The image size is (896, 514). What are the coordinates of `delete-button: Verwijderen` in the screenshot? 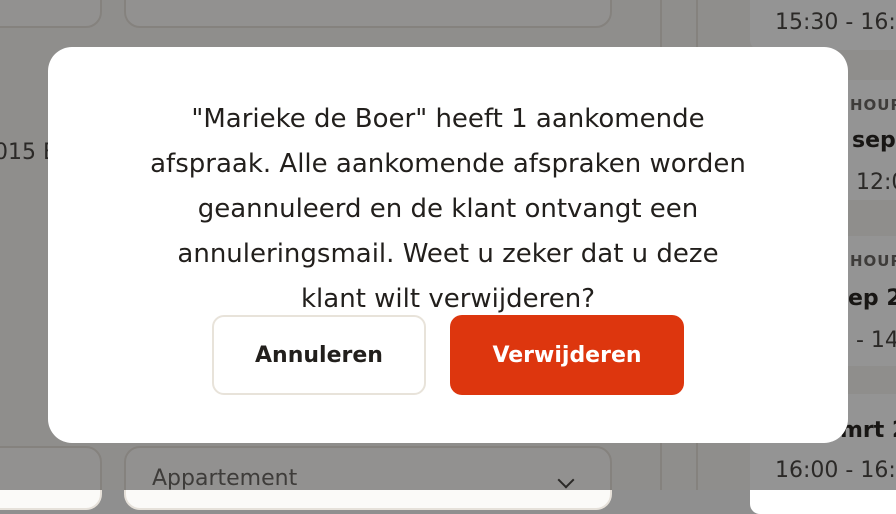 It's located at (567, 355).